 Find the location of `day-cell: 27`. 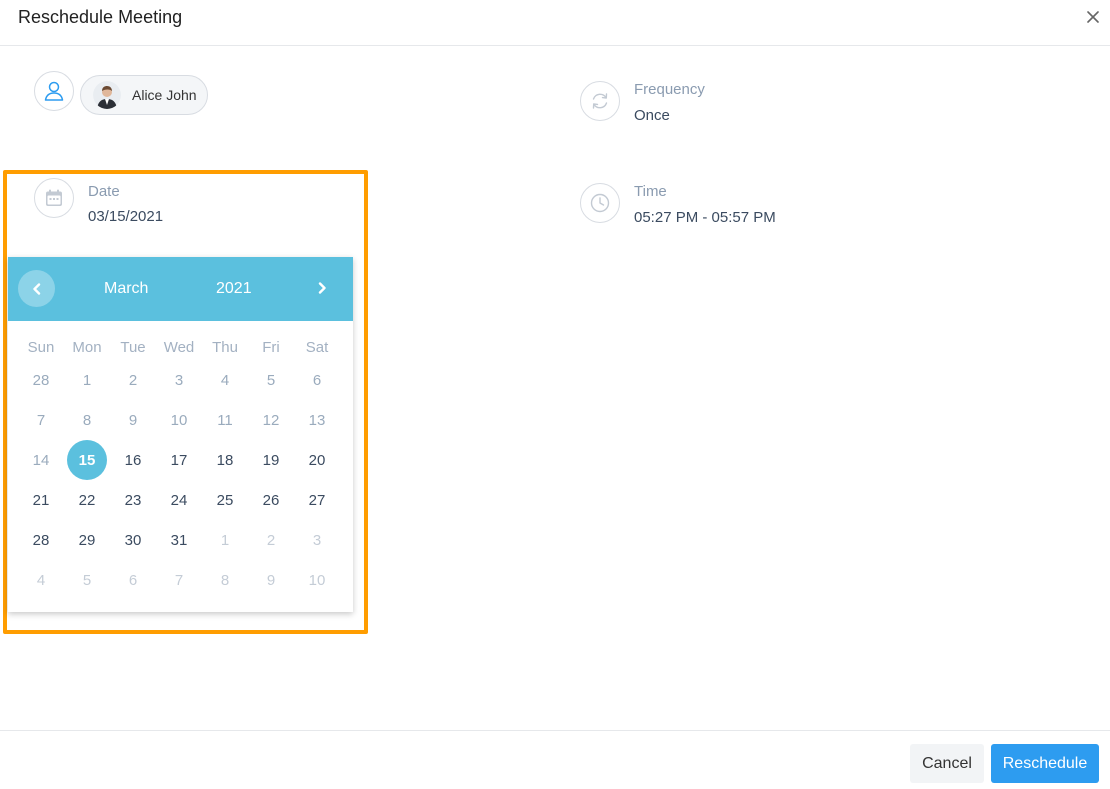

day-cell: 27 is located at coordinates (317, 500).